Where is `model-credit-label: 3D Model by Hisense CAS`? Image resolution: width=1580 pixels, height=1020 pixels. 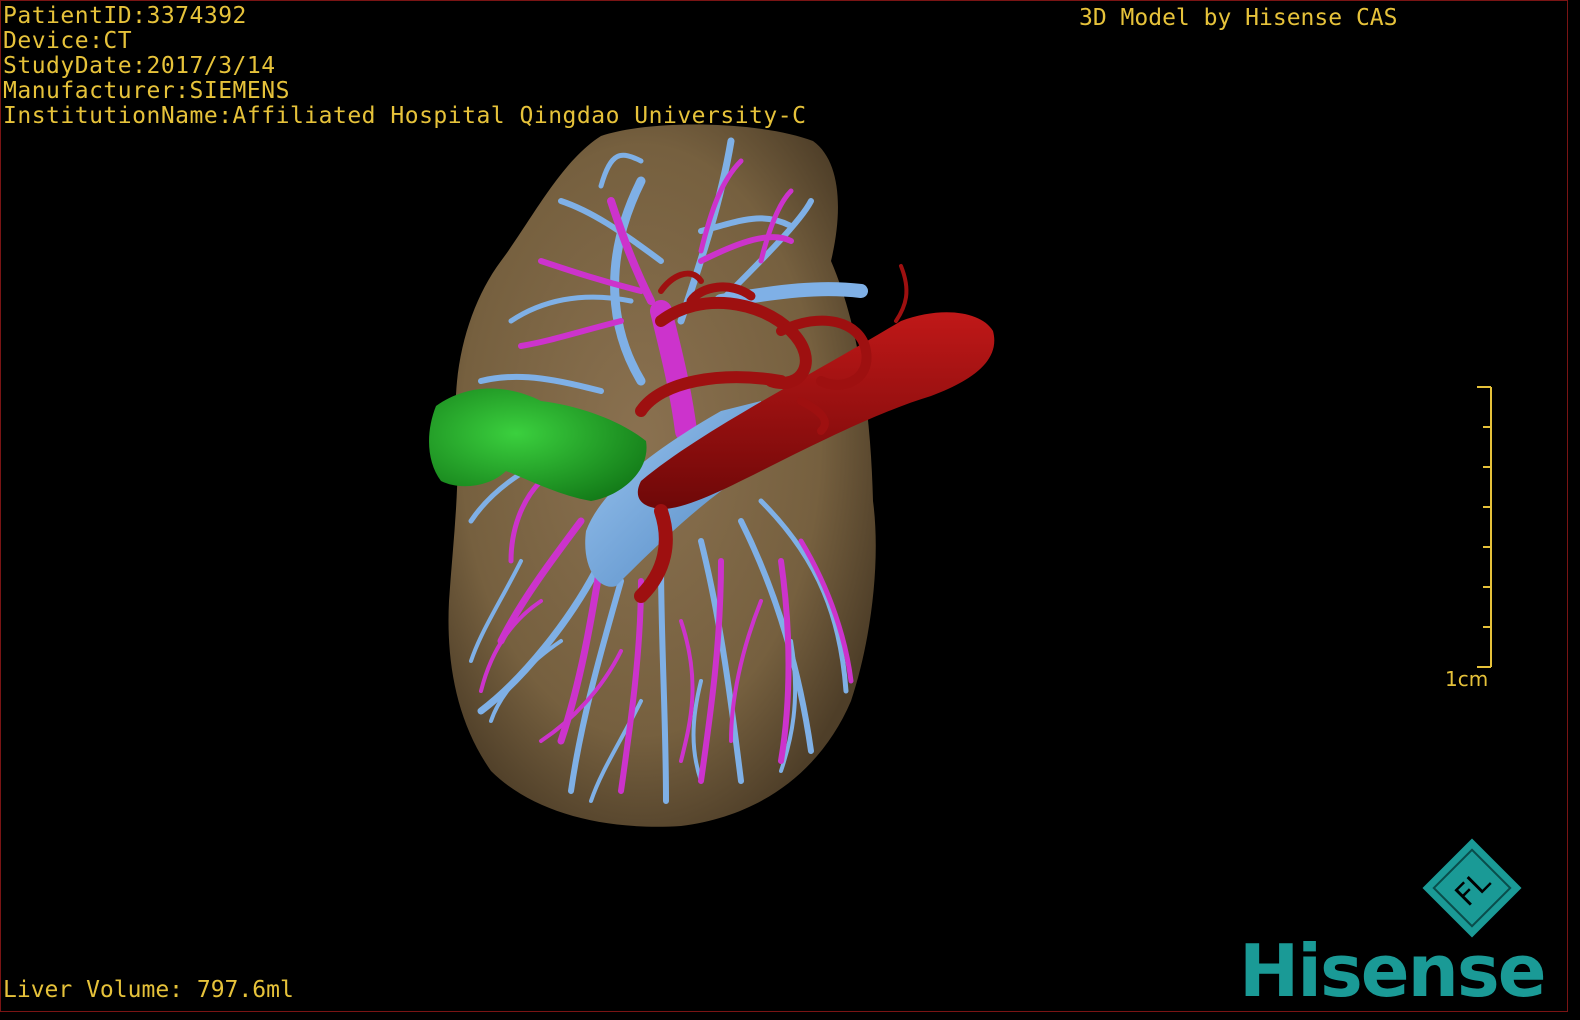 model-credit-label: 3D Model by Hisense CAS is located at coordinates (1238, 18).